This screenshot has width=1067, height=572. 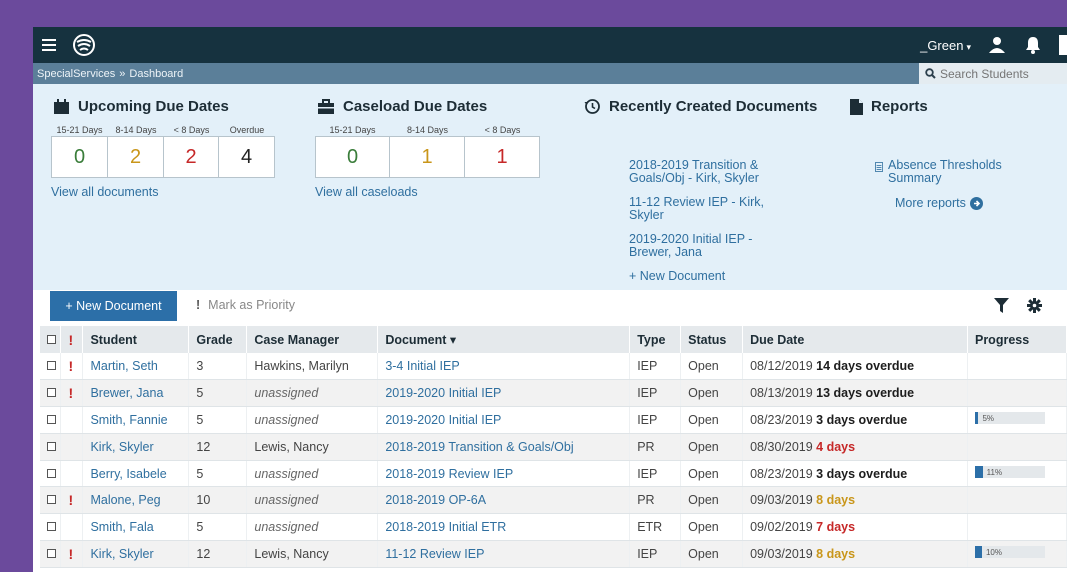 I want to click on user-icon, so click(x=997, y=45).